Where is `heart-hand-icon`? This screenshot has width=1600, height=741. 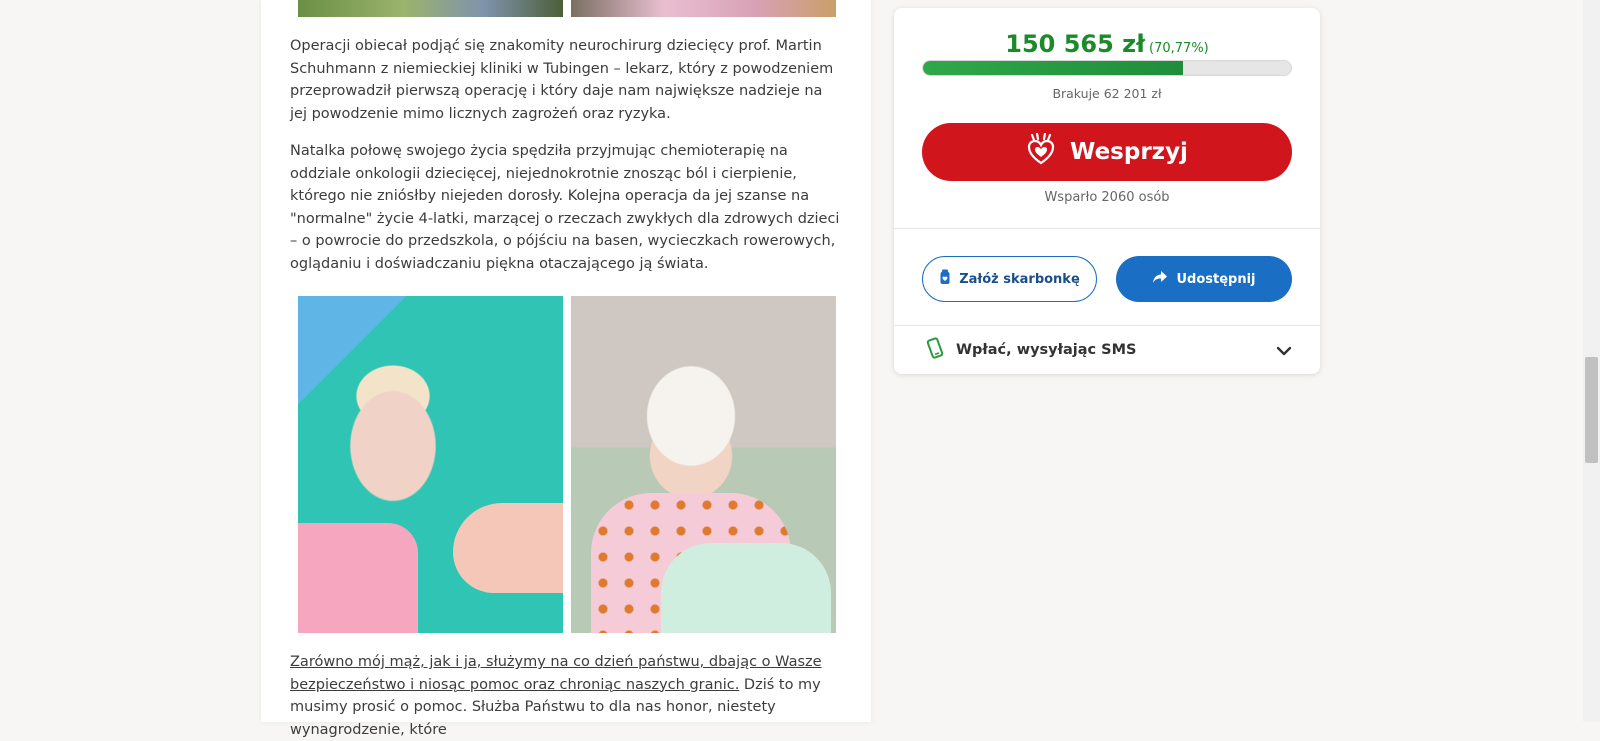
heart-hand-icon is located at coordinates (1041, 151).